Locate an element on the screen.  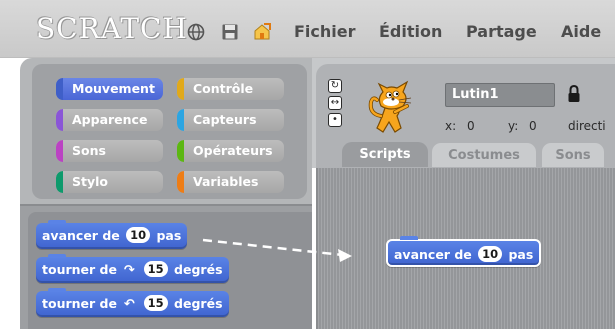
category-label: Sons is located at coordinates (89, 150).